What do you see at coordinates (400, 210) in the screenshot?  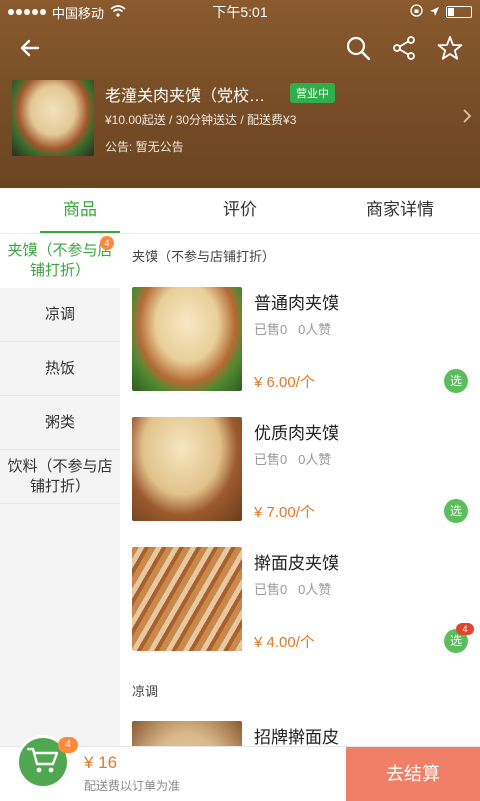 I see `tab-merchant-details: 商家详情` at bounding box center [400, 210].